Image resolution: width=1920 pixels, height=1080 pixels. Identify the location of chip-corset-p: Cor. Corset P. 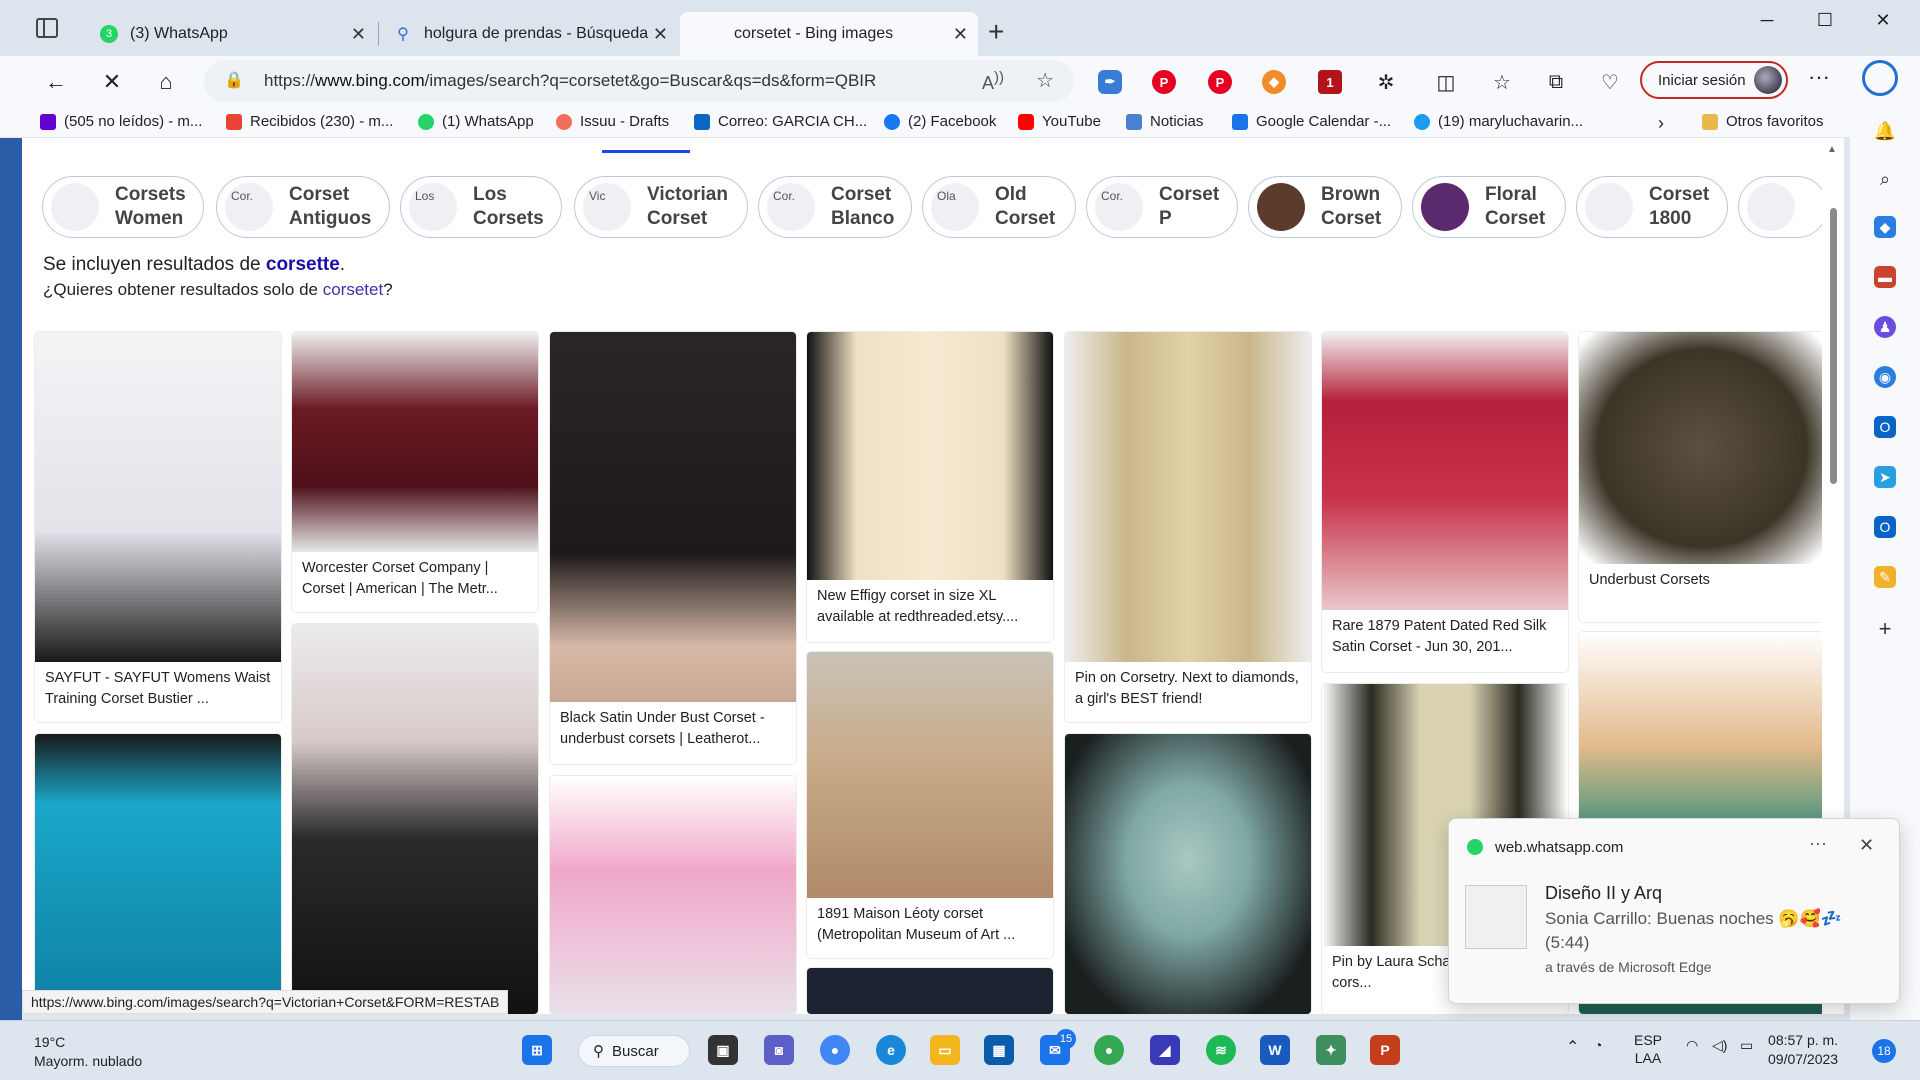
(1162, 207).